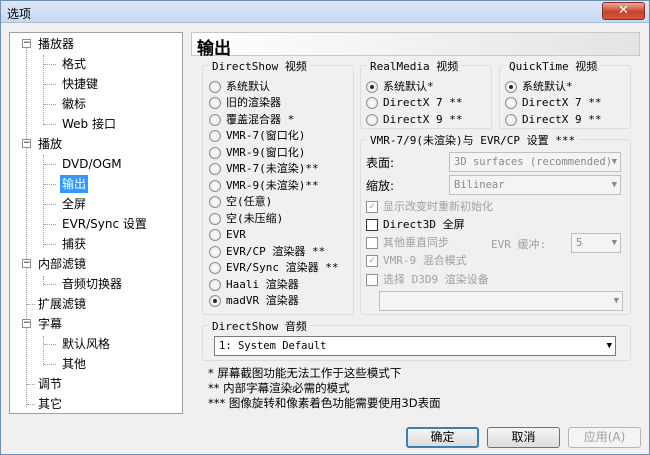 This screenshot has height=455, width=650. What do you see at coordinates (415, 346) in the screenshot?
I see `audio-renderer-select: 1: System Default ▼` at bounding box center [415, 346].